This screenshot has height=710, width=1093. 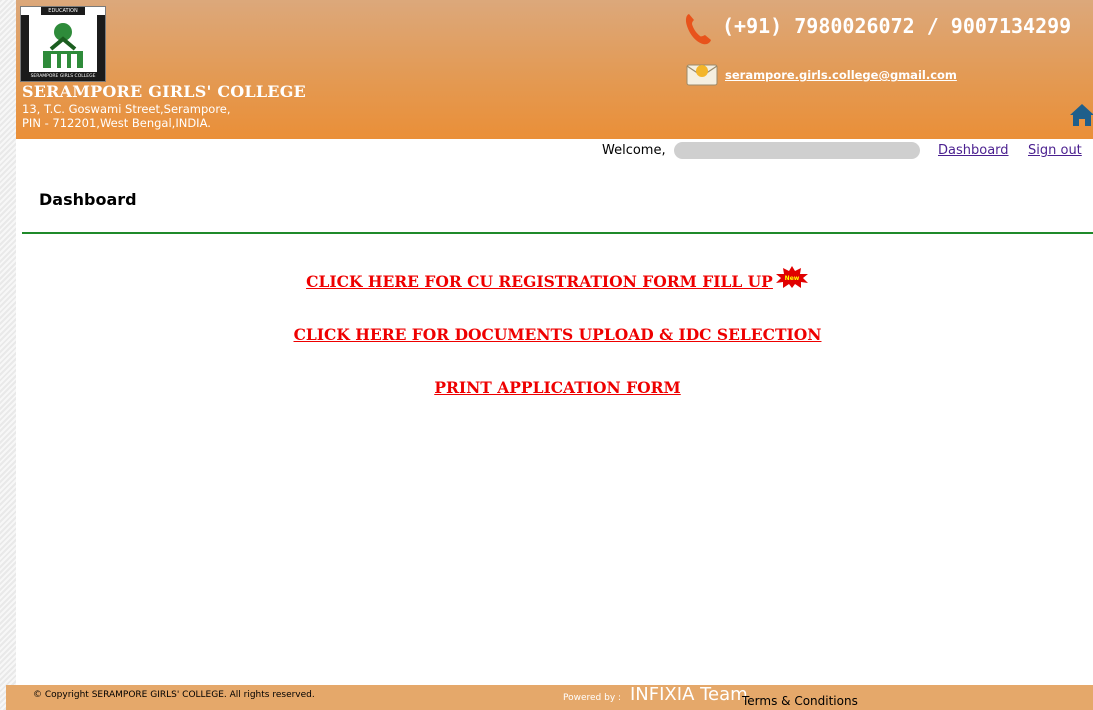 I want to click on contact-email-link: serampore.girls.college@gmail.com, so click(x=841, y=75).